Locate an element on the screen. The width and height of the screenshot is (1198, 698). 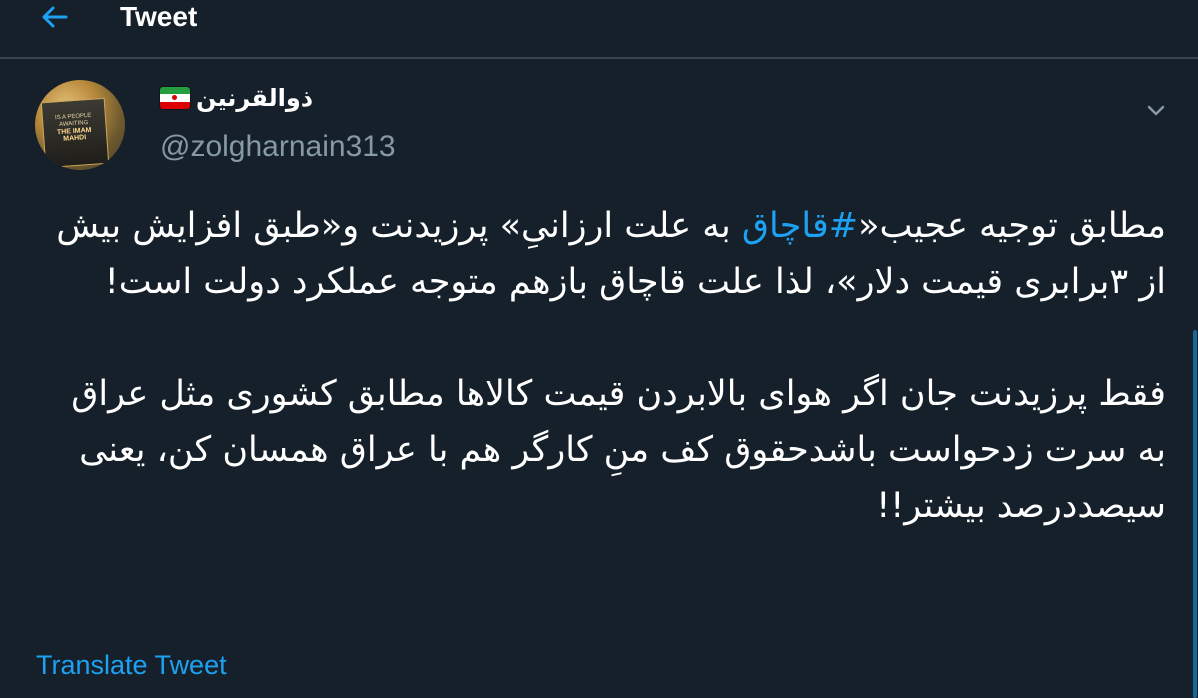
chevron-down-icon is located at coordinates (1156, 110).